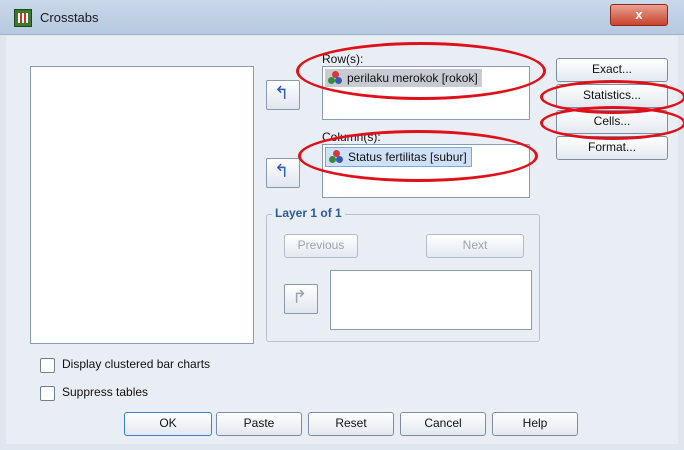  What do you see at coordinates (321, 246) in the screenshot?
I see `previous-button: Previous` at bounding box center [321, 246].